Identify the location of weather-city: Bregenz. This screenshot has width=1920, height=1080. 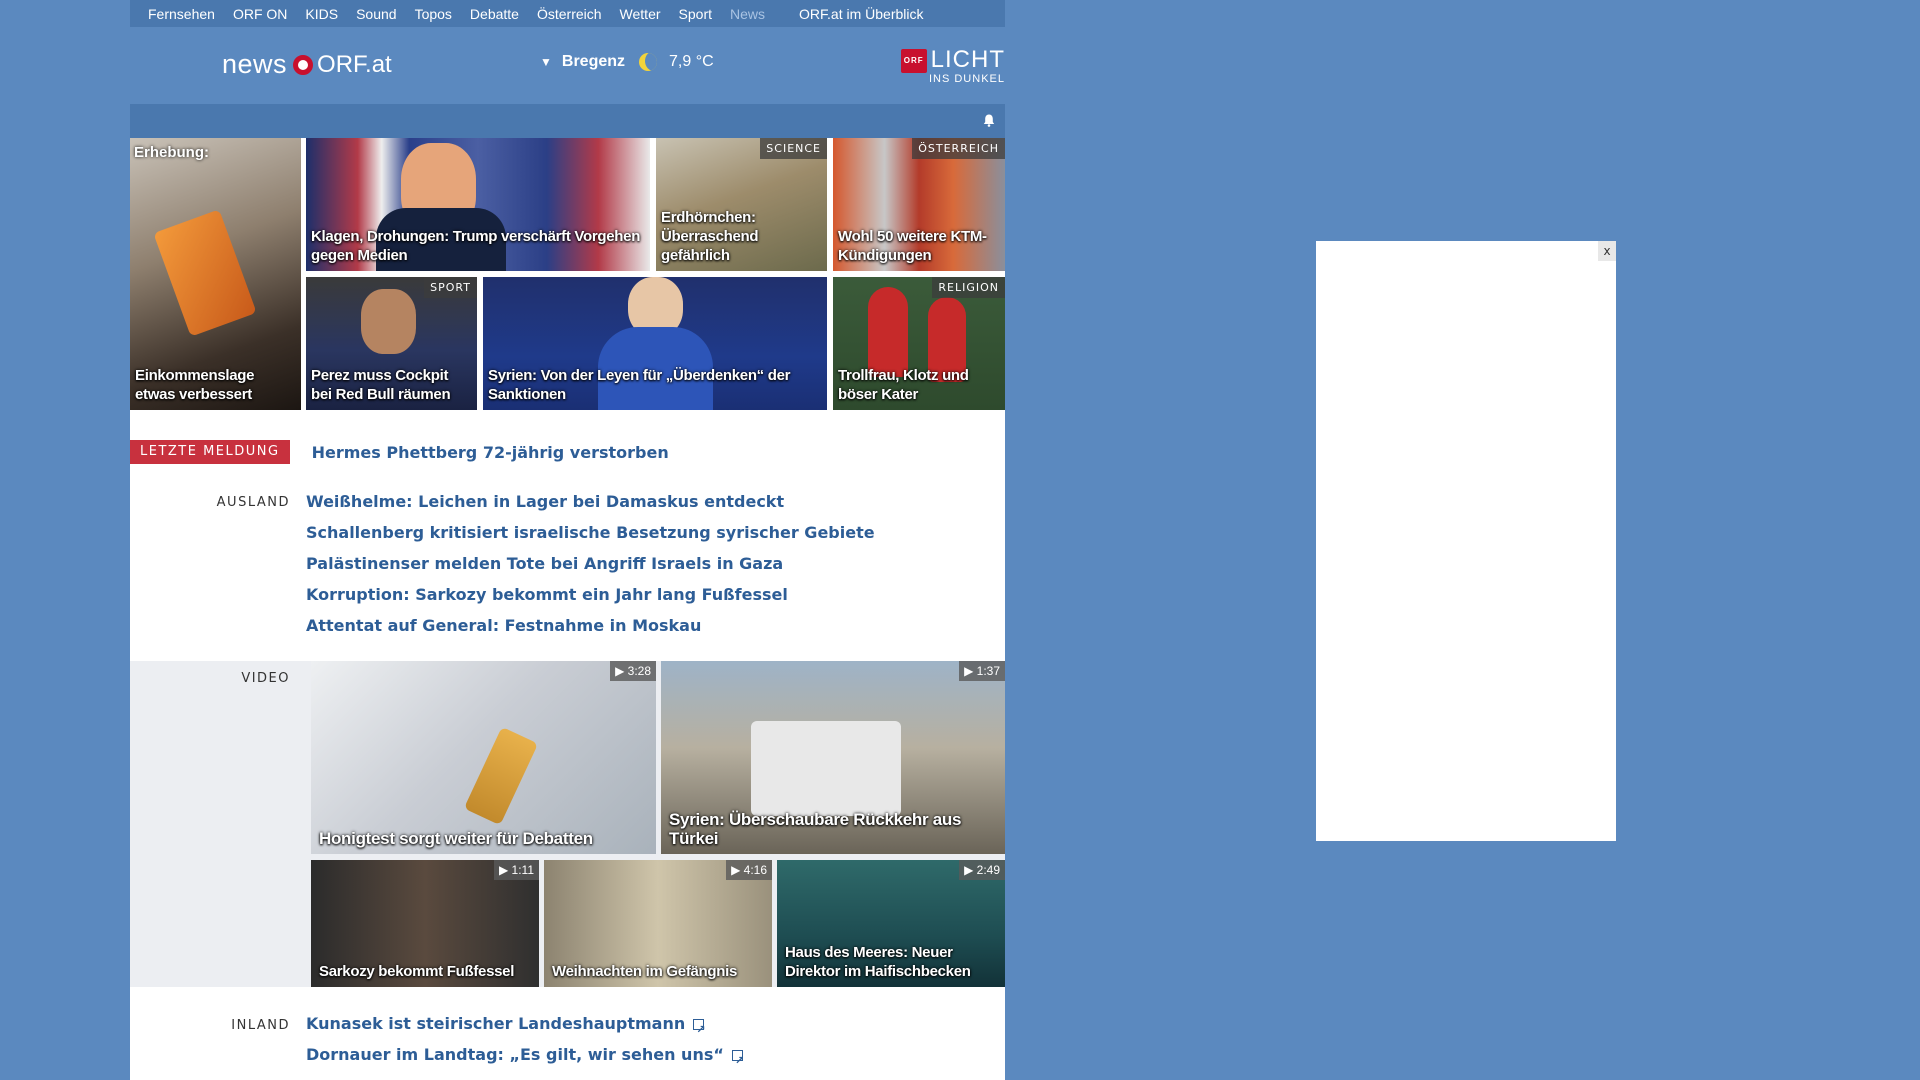
(593, 61).